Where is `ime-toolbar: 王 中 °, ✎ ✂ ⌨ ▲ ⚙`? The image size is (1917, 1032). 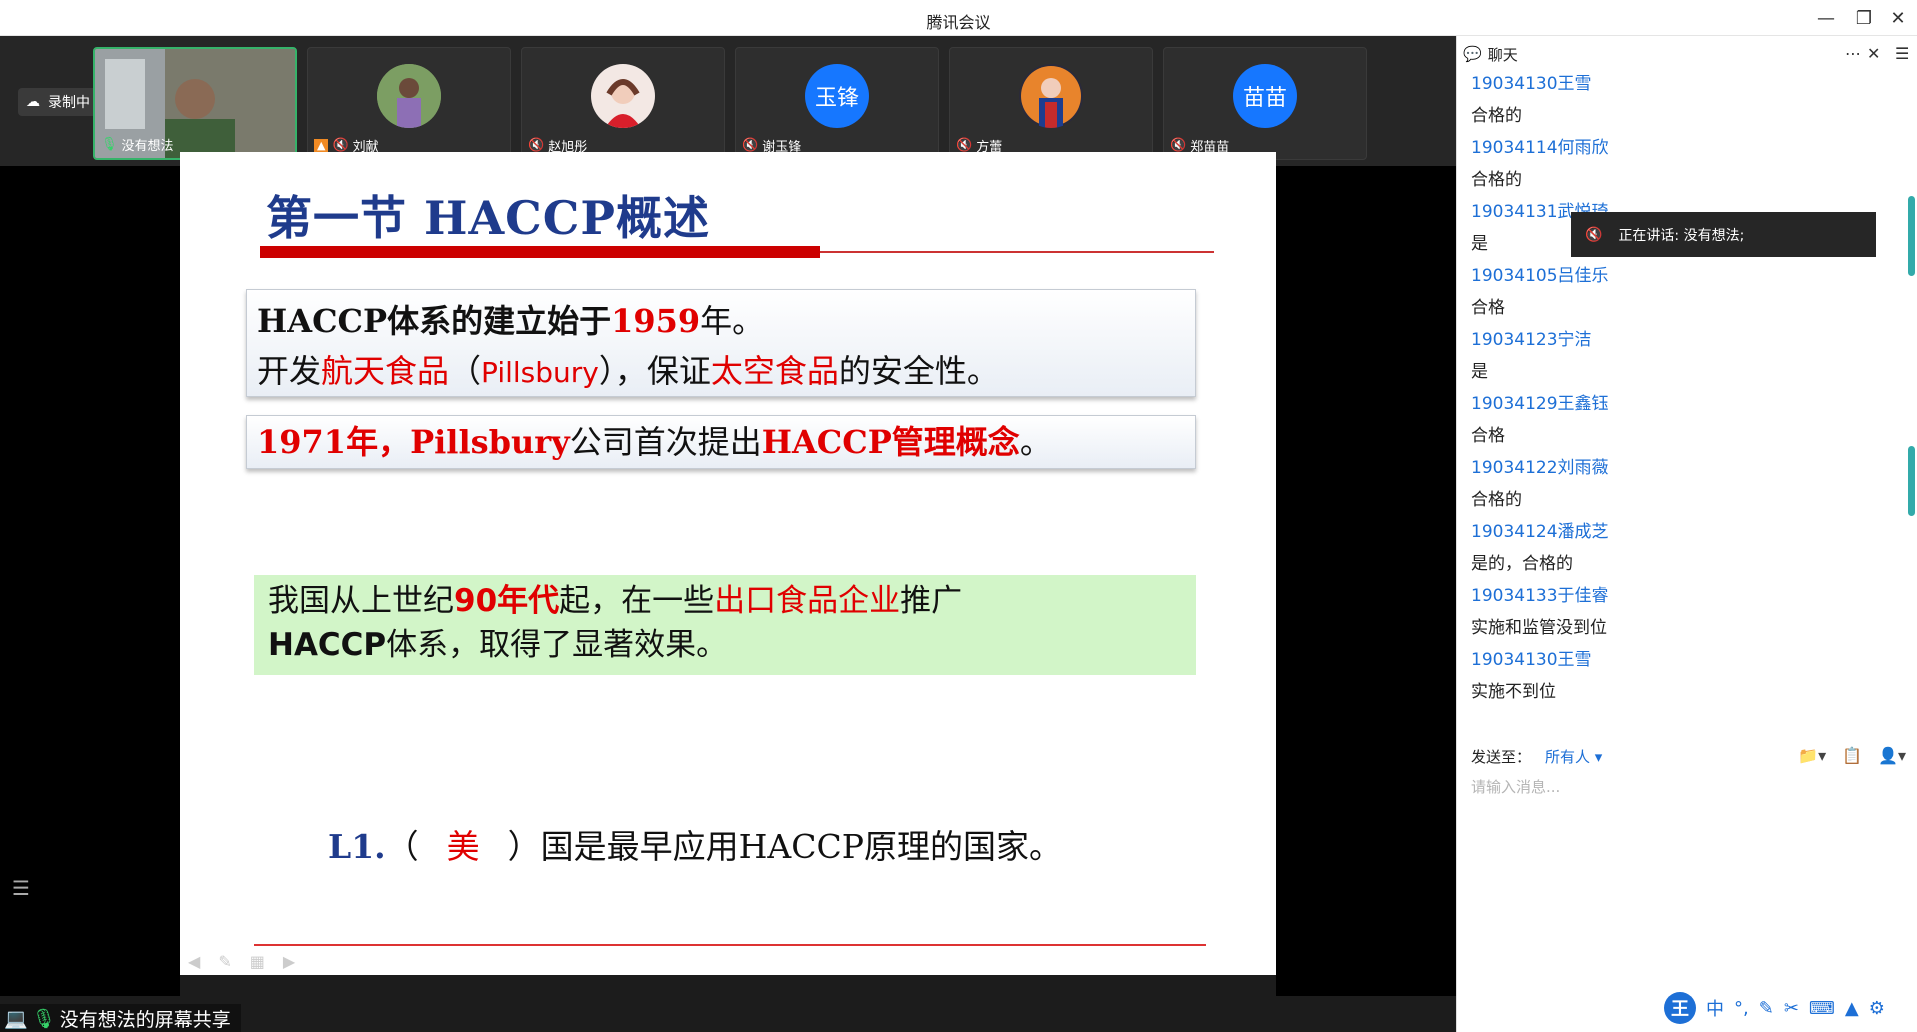 ime-toolbar: 王 中 °, ✎ ✂ ⌨ ▲ ⚙ is located at coordinates (1774, 1008).